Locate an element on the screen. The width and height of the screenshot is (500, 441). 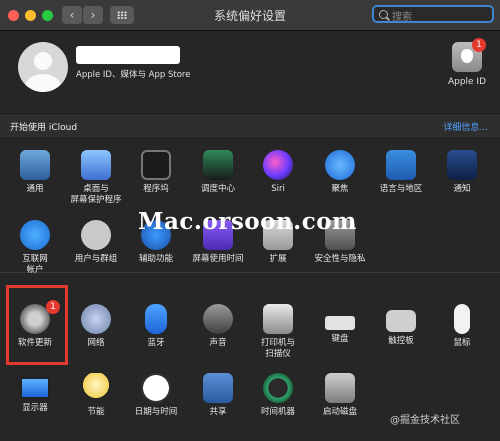
pane-general: 通用 is located at coordinates (35, 172).